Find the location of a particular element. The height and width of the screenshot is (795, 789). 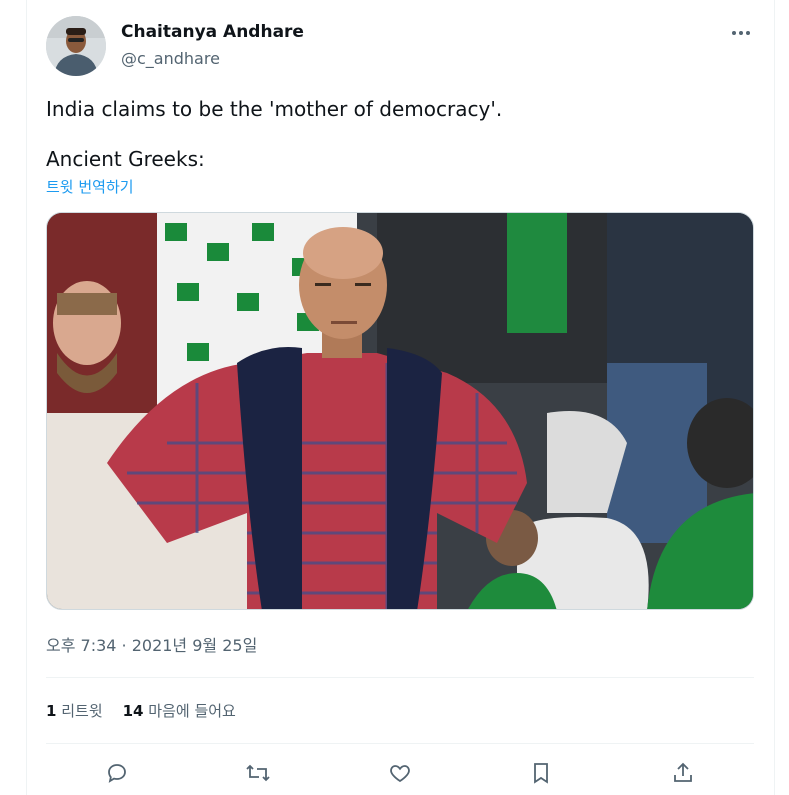

retweets-stat: 1 리트윗 is located at coordinates (74, 710).